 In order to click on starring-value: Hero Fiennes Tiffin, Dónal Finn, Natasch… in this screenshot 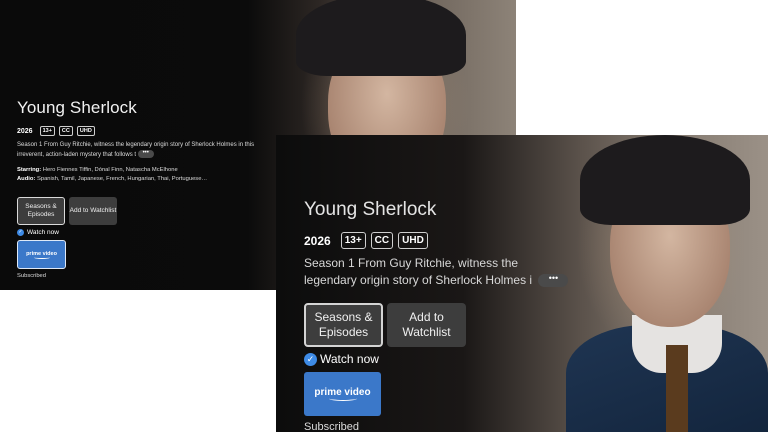, I will do `click(110, 170)`.